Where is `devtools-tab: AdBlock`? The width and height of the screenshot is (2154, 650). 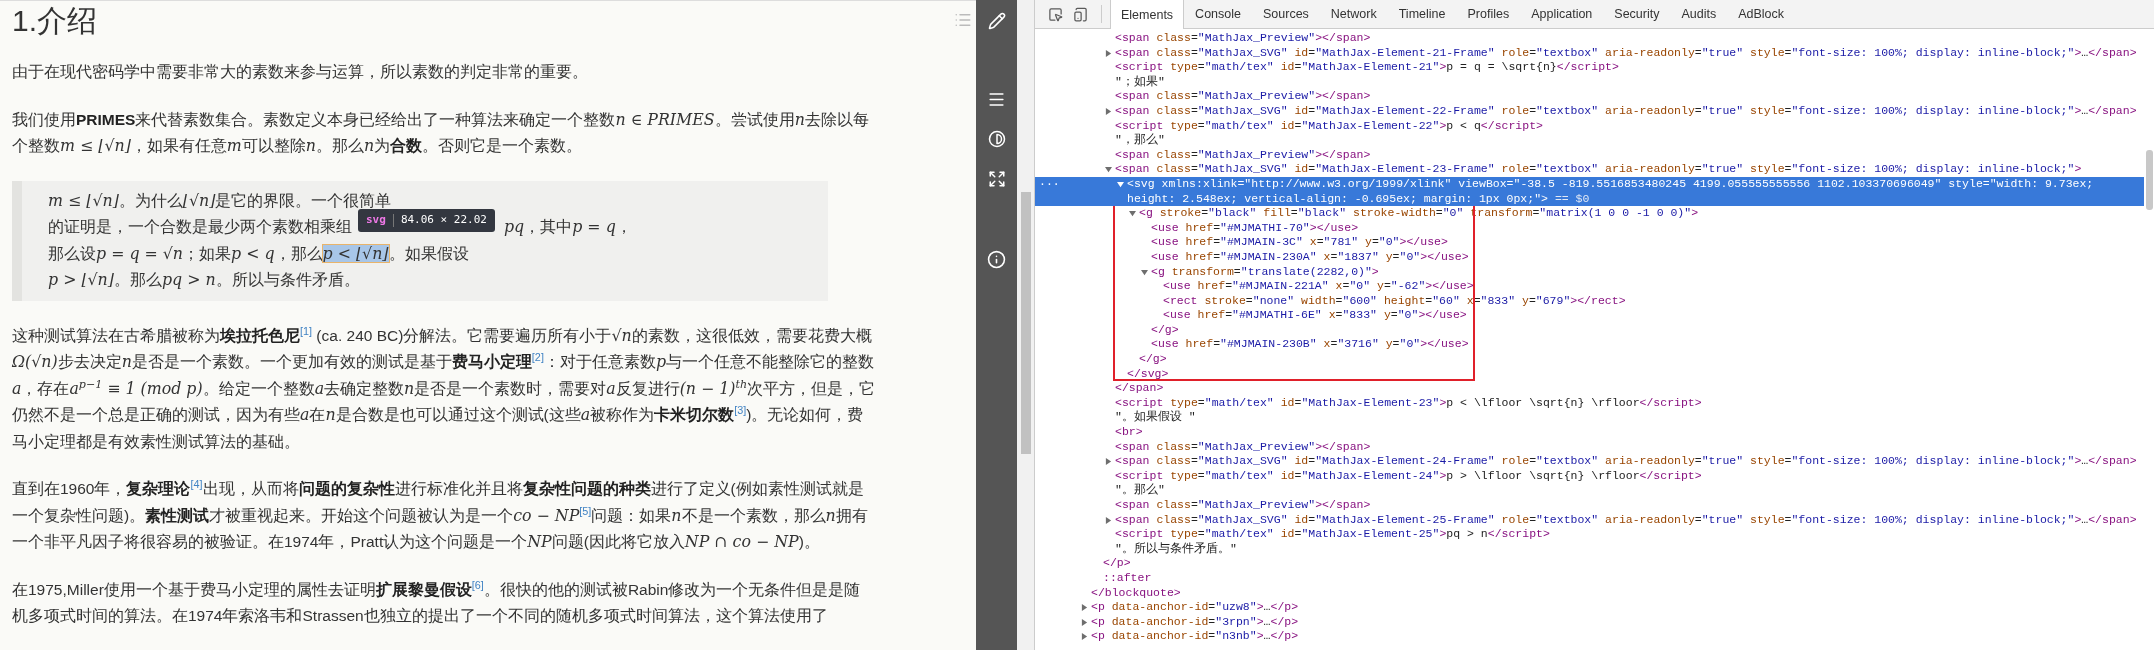
devtools-tab: AdBlock is located at coordinates (1761, 14).